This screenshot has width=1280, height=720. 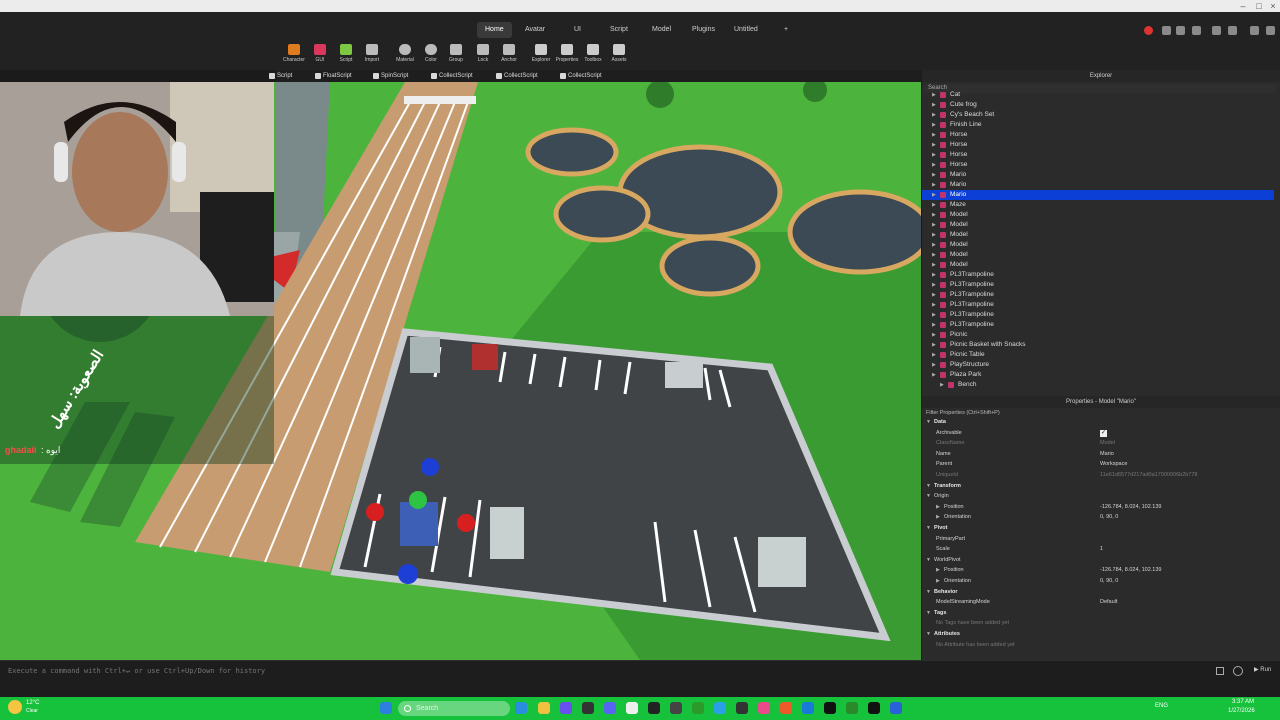 What do you see at coordinates (786, 30) in the screenshot?
I see `add-tab-button: +` at bounding box center [786, 30].